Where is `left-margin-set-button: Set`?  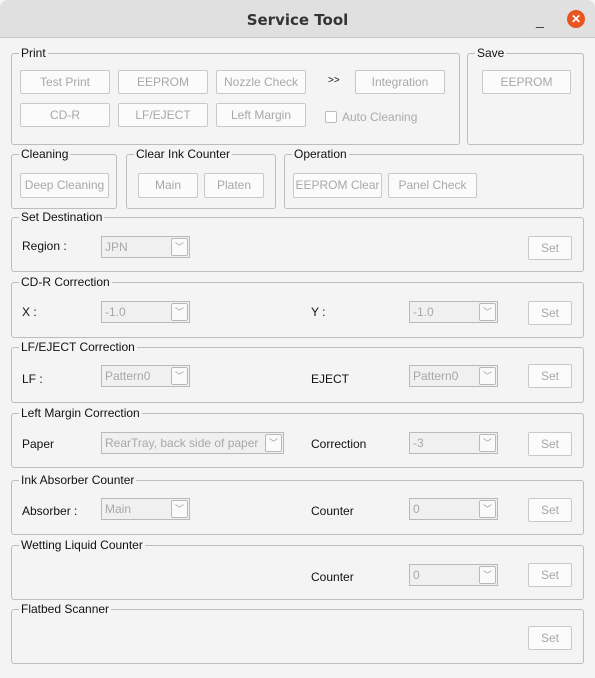 left-margin-set-button: Set is located at coordinates (550, 444).